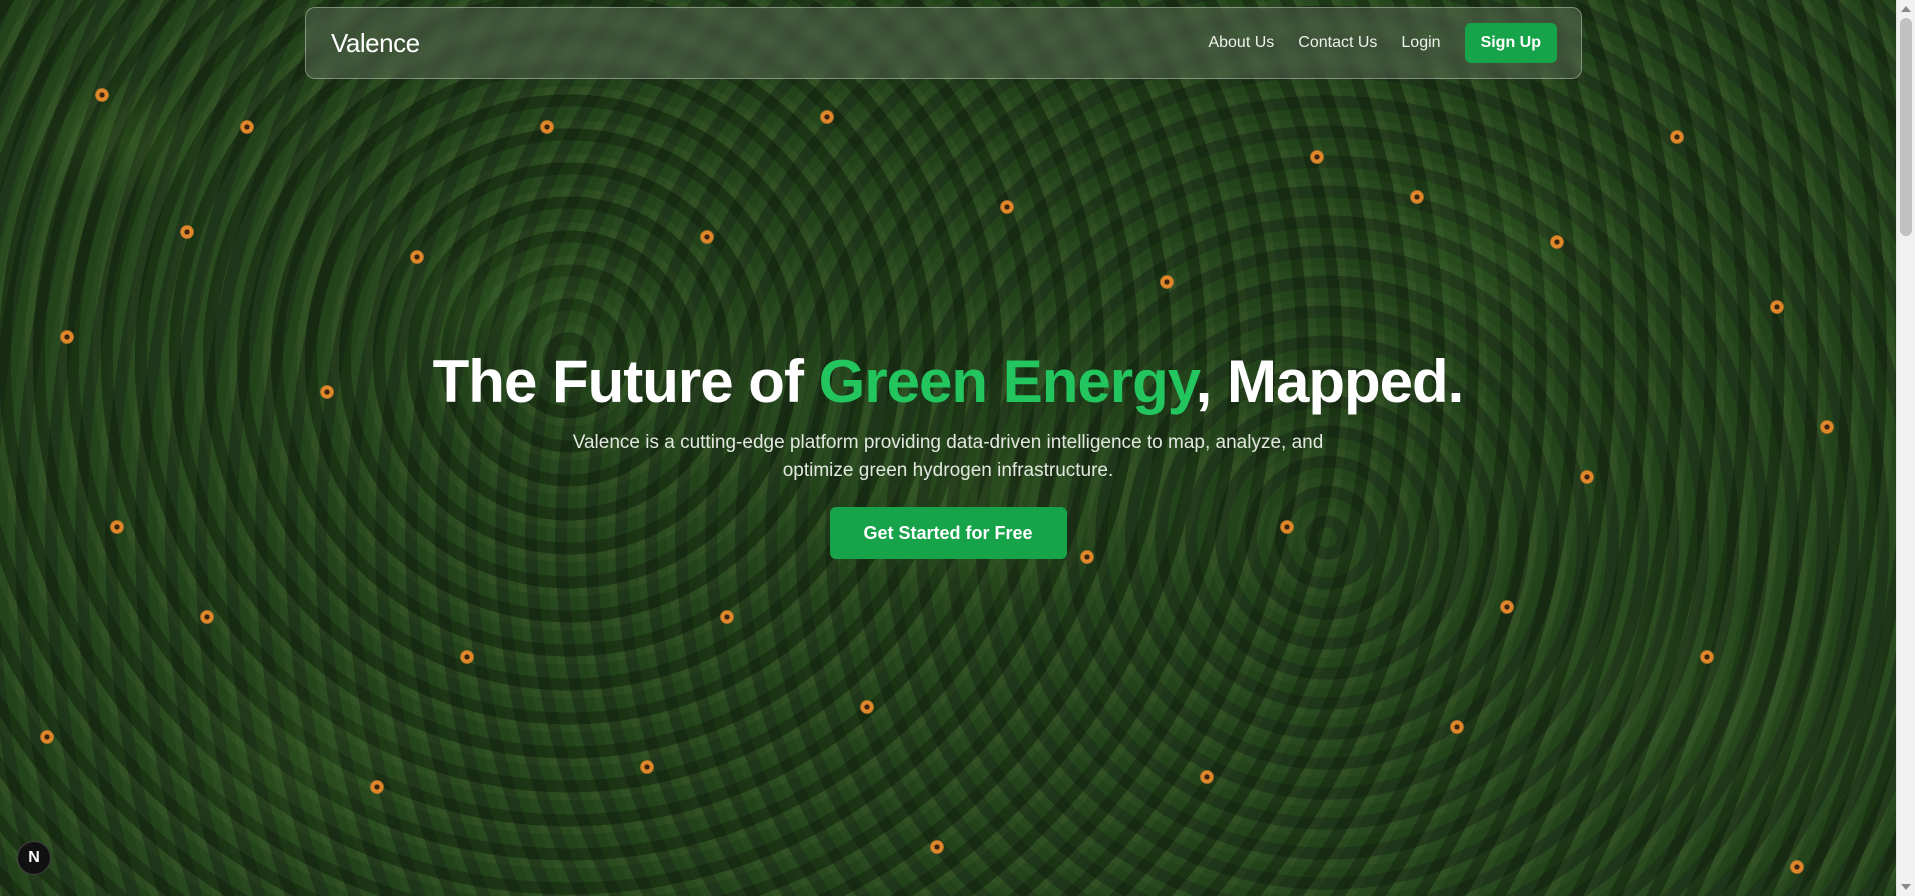  I want to click on hero-title-accent: Green Energy, so click(1007, 381).